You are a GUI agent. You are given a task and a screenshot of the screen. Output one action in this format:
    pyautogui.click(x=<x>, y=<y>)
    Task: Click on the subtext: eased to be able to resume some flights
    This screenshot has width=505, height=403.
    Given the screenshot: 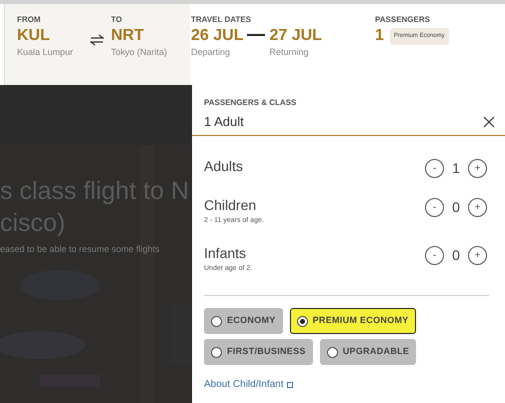 What is the action you would take?
    pyautogui.click(x=80, y=249)
    